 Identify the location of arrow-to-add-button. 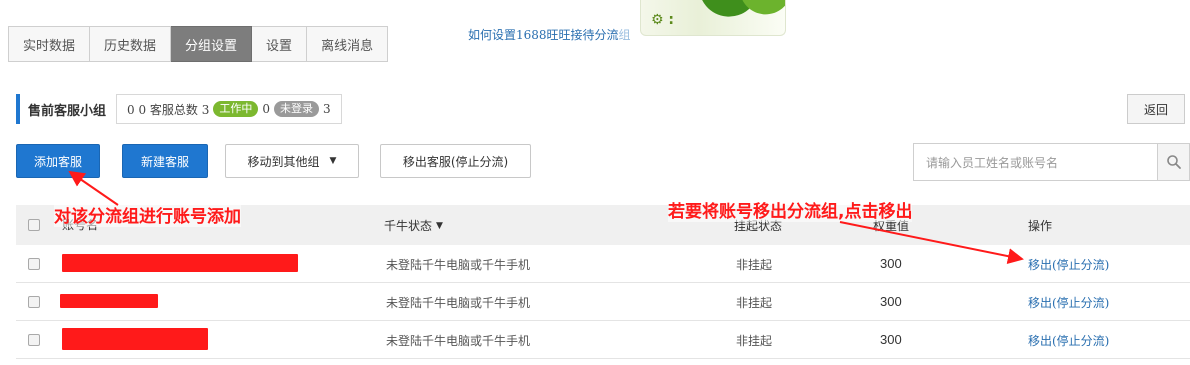
(93, 188).